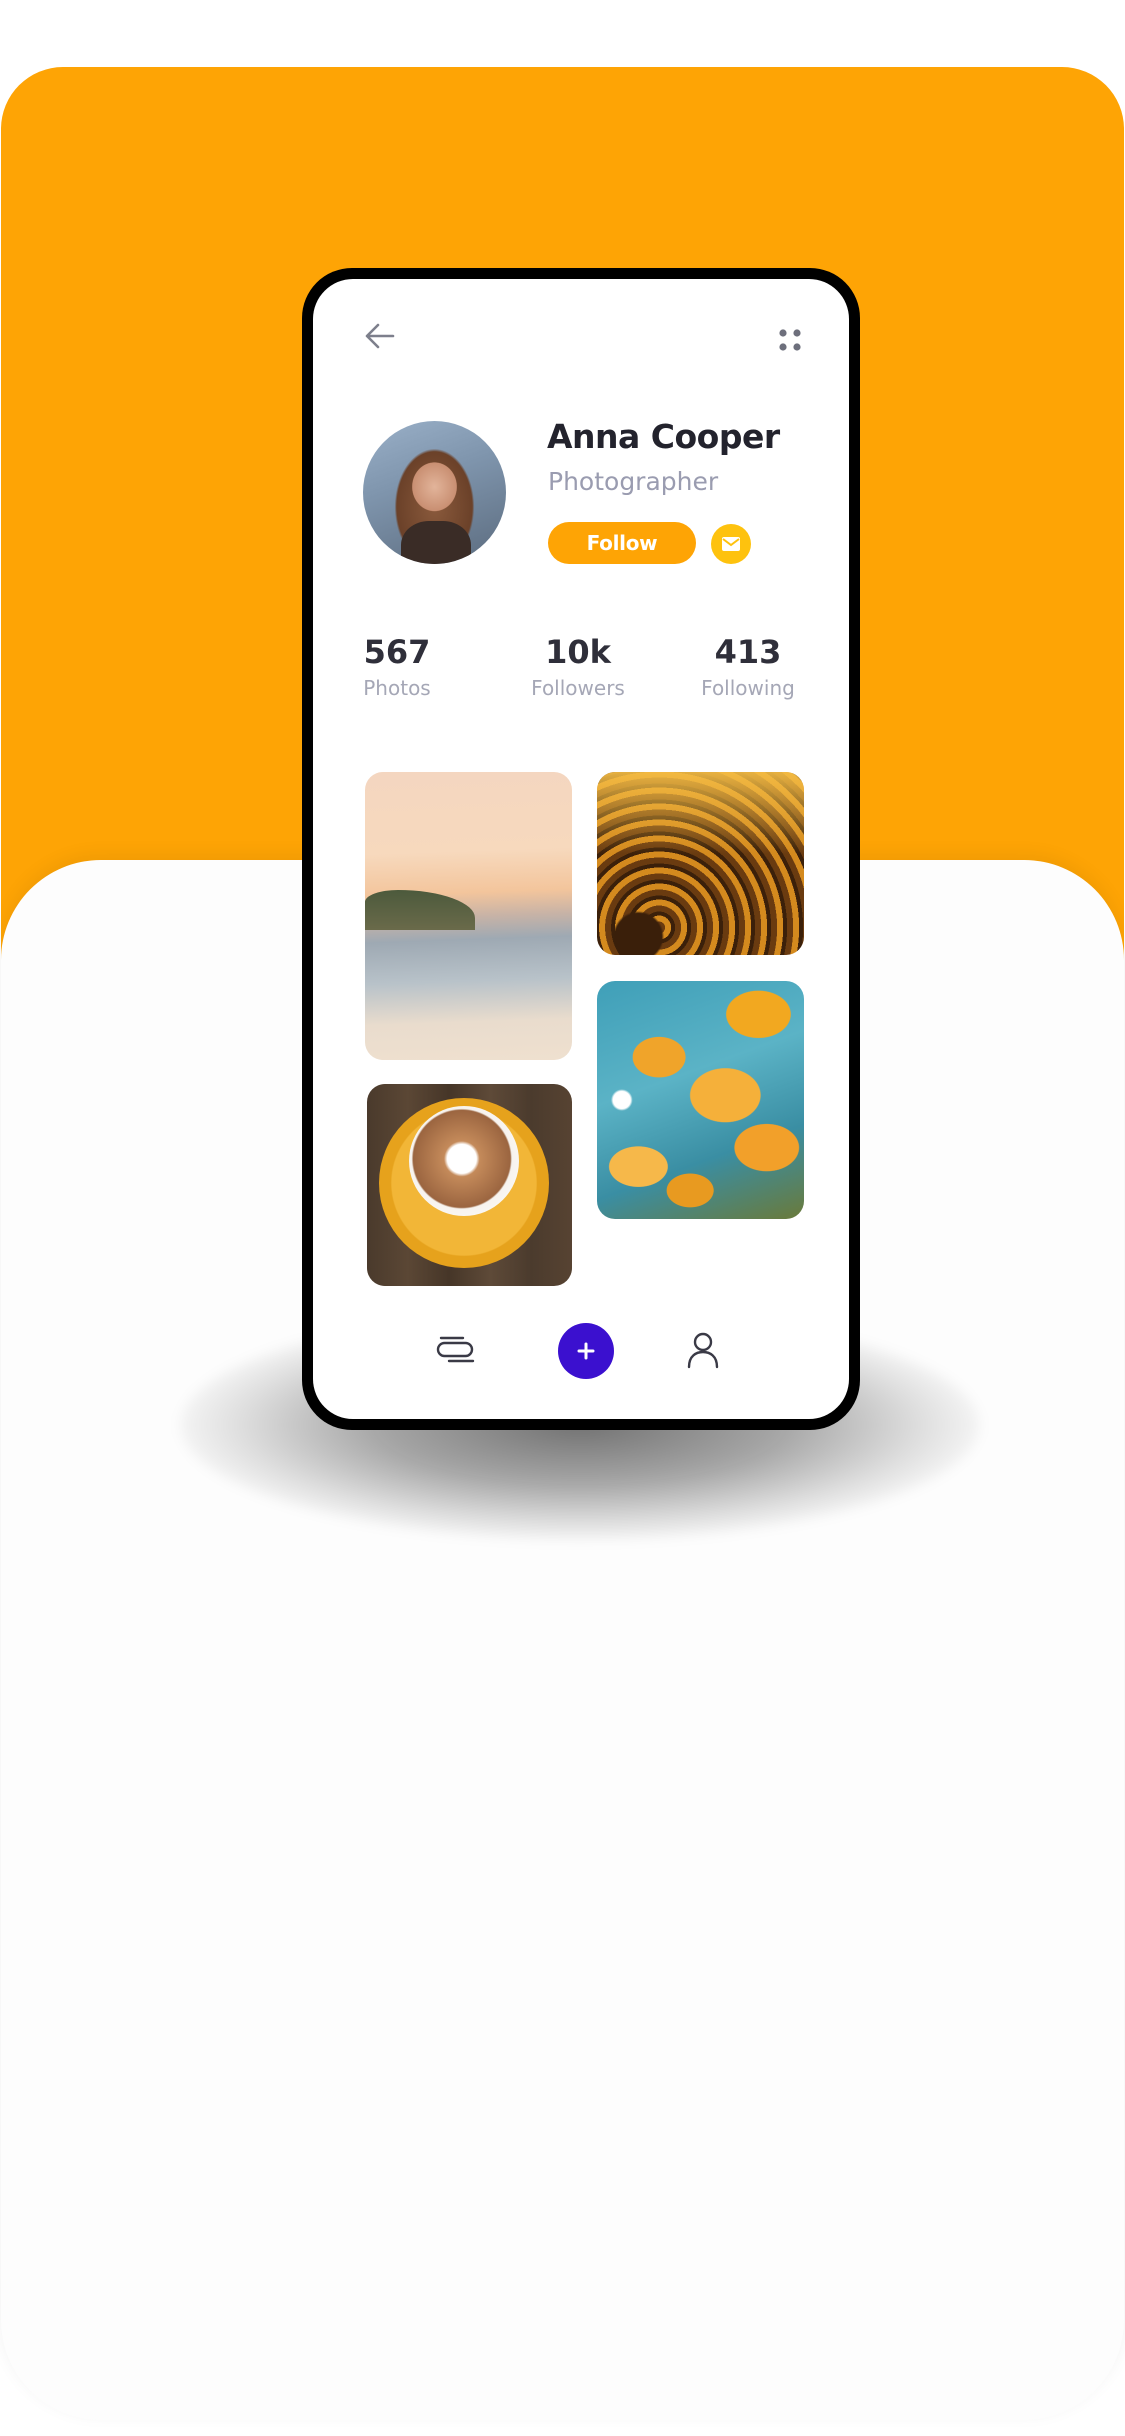 This screenshot has width=1125, height=2436. What do you see at coordinates (700, 863) in the screenshot?
I see `photo-sunflower` at bounding box center [700, 863].